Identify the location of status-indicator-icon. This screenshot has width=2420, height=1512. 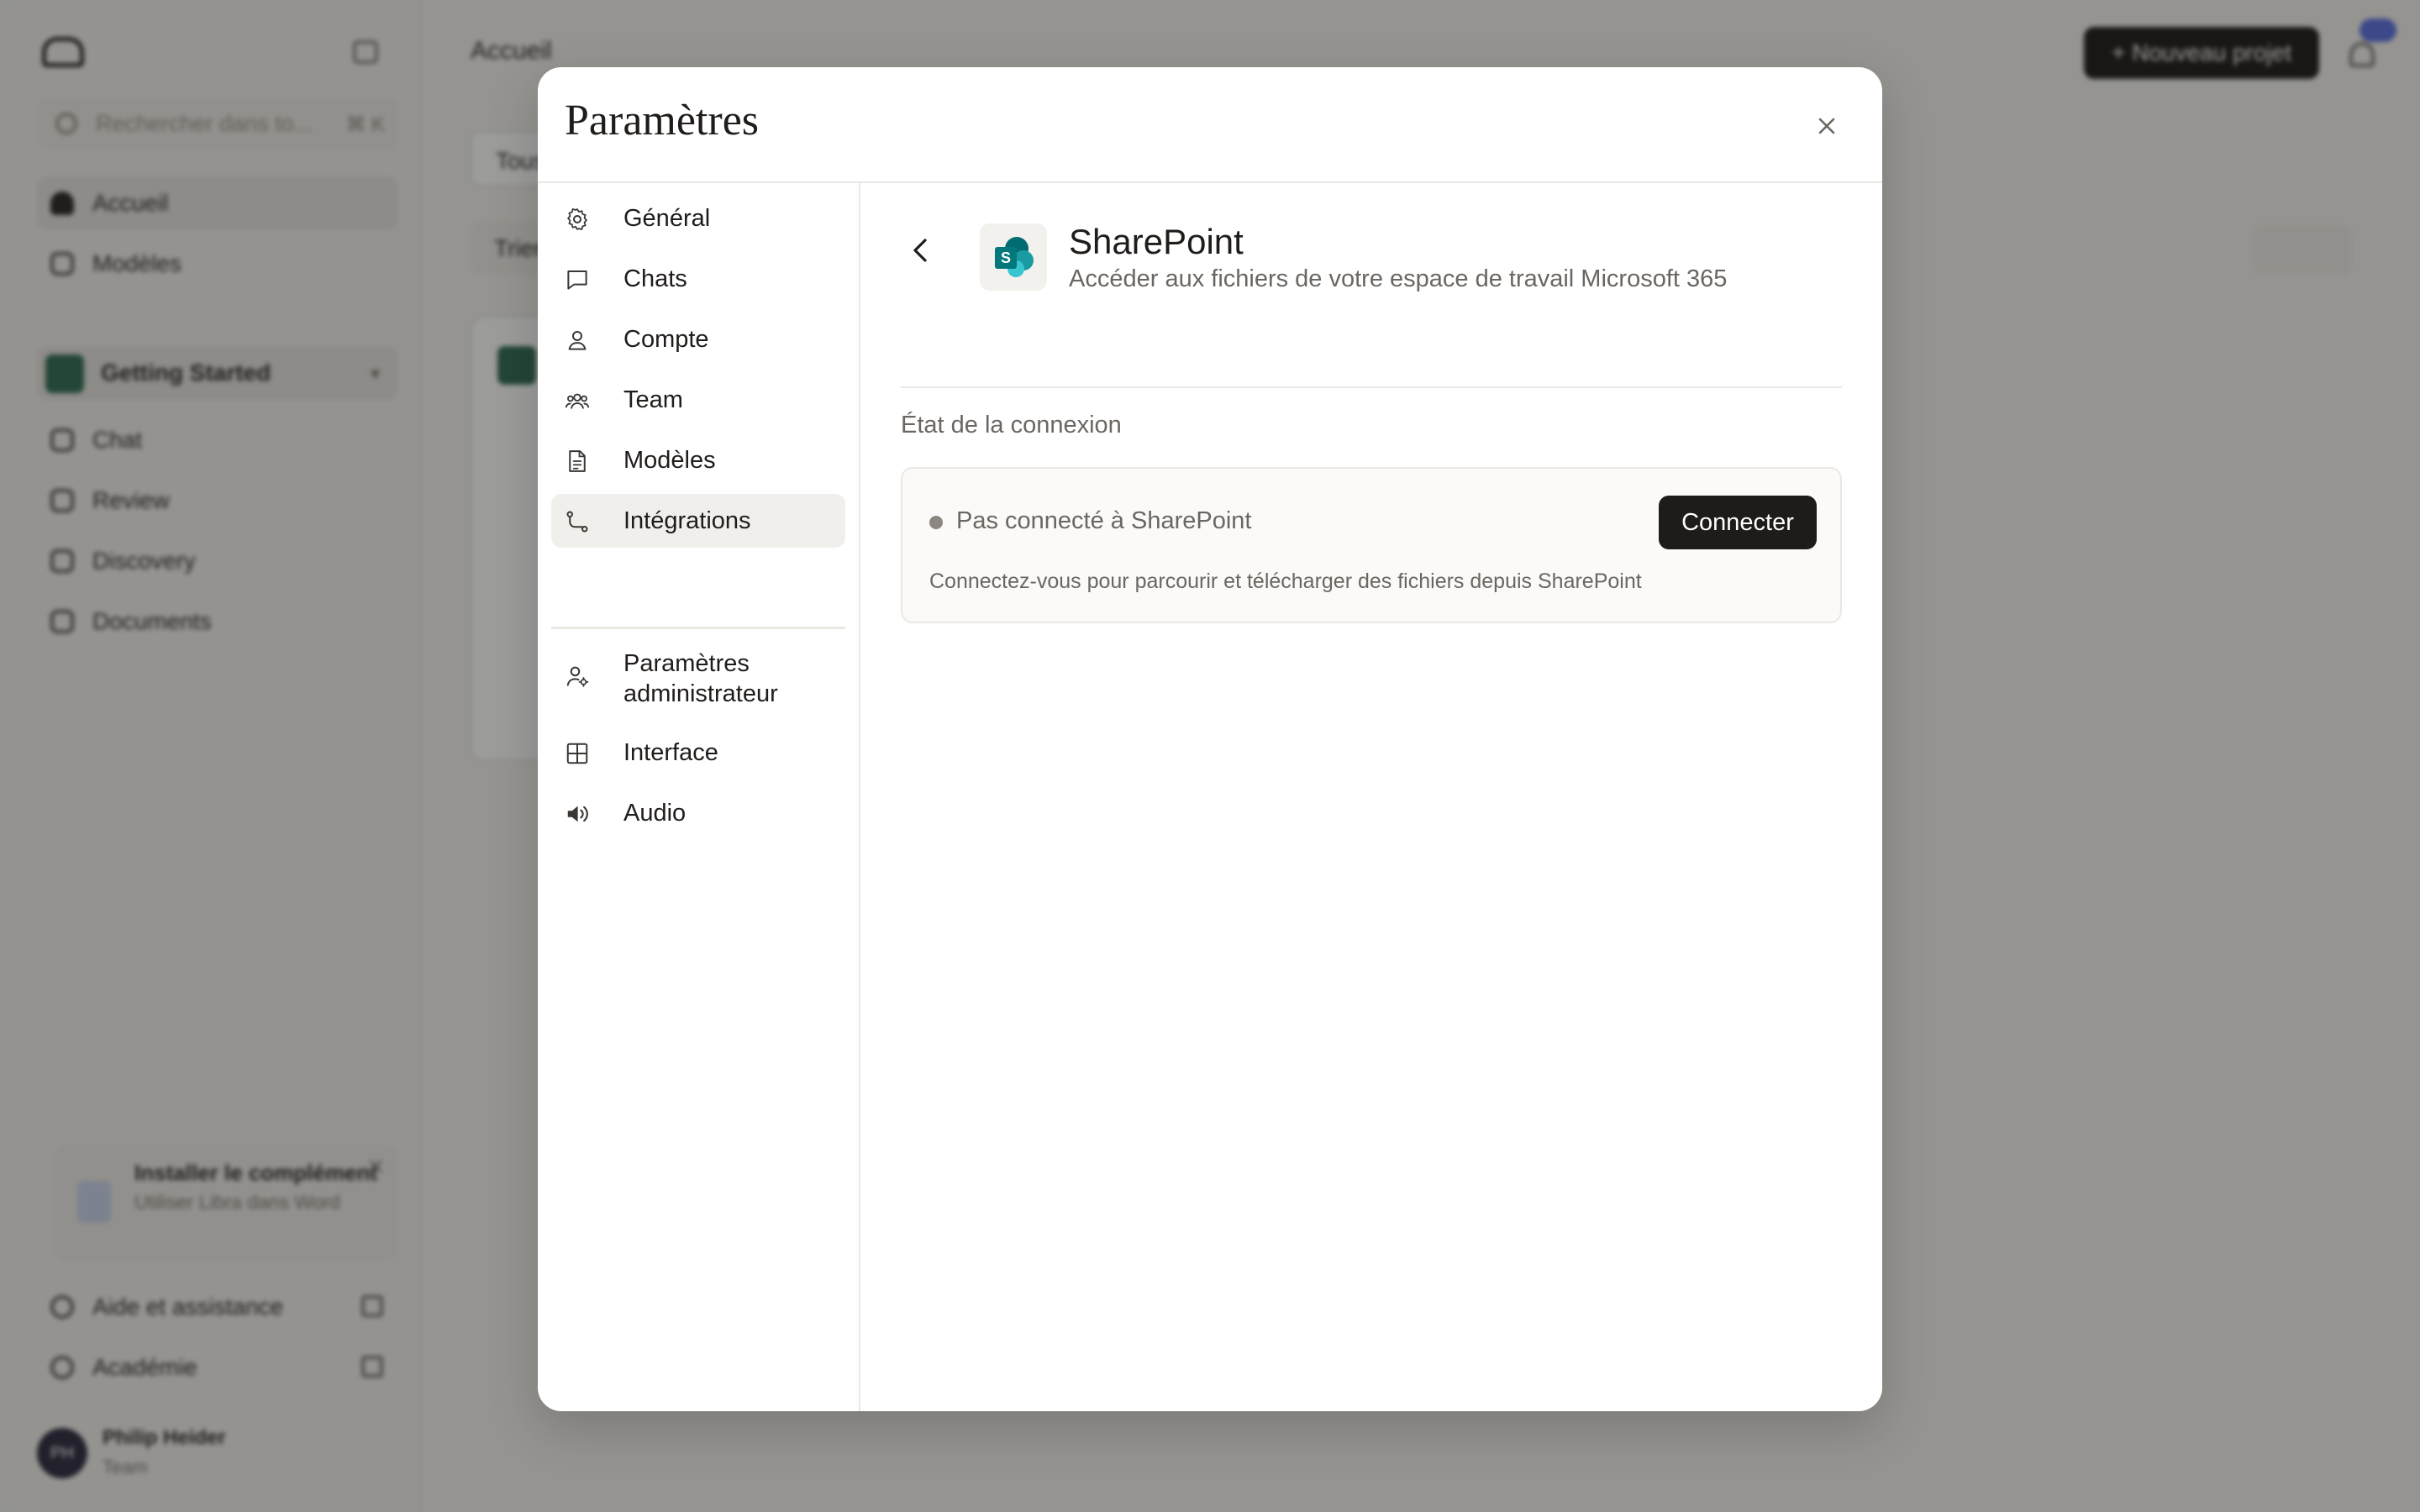
(936, 522).